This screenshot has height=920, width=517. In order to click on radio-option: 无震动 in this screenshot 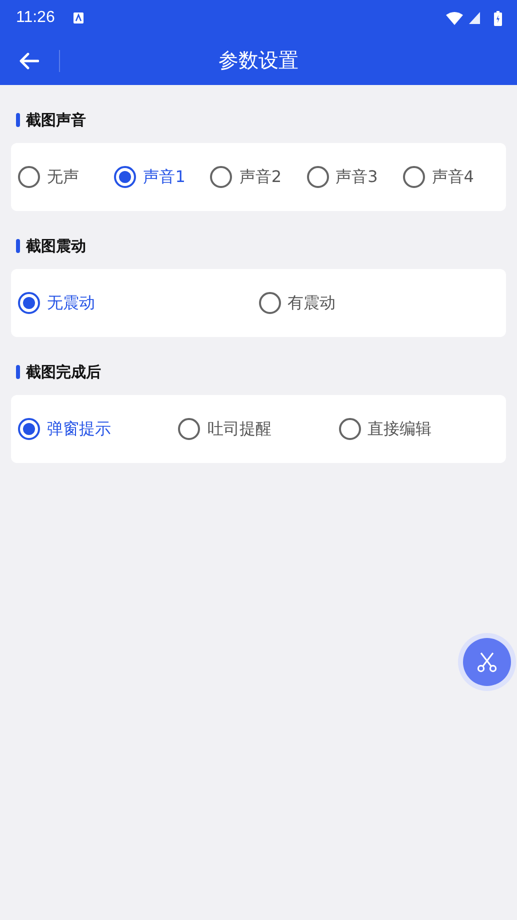, I will do `click(56, 303)`.